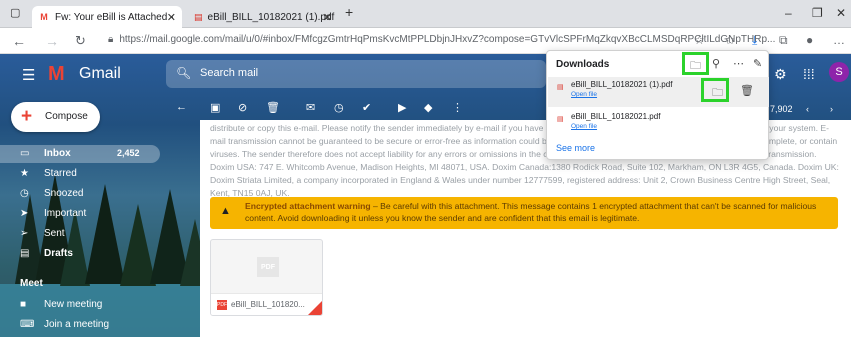  Describe the element at coordinates (841, 13) in the screenshot. I see `close-window-button: ✕` at that location.